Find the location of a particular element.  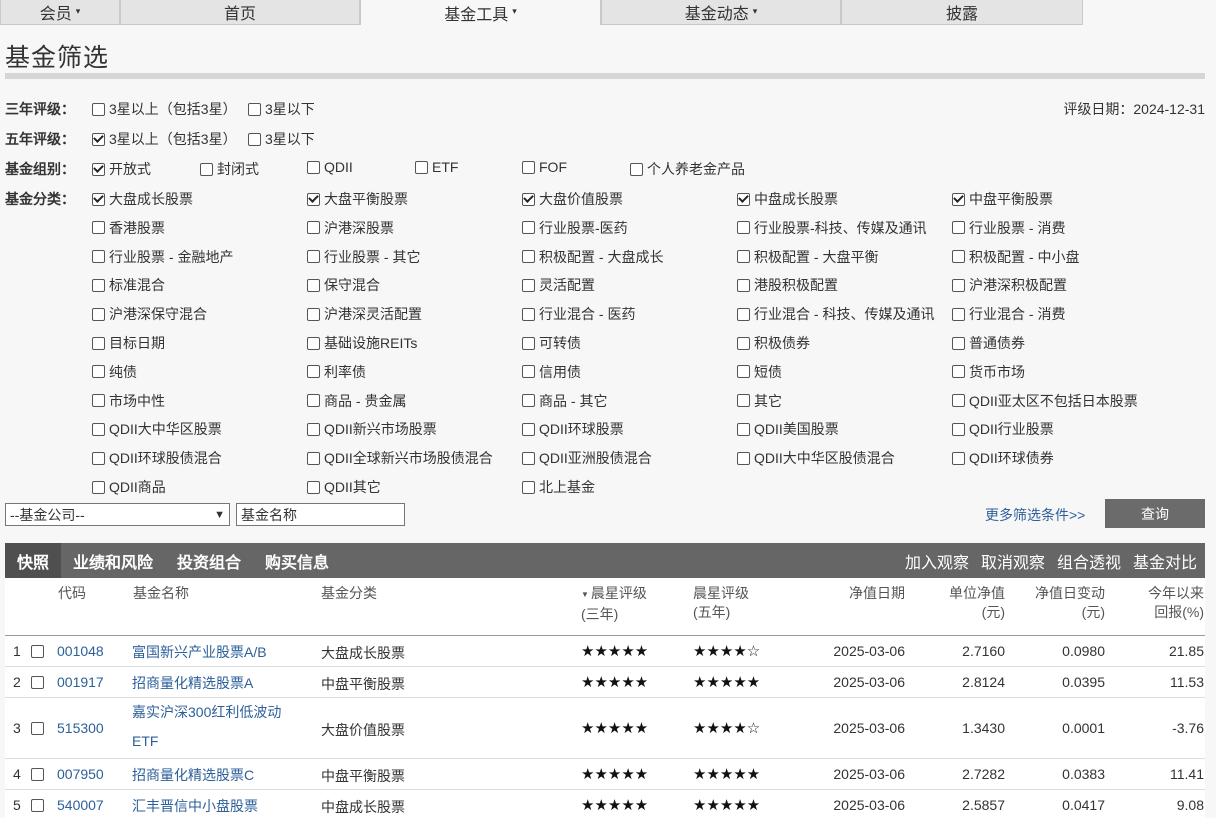

fund-category-option-14: 积极配置 - 中小盘 is located at coordinates (1015, 257).